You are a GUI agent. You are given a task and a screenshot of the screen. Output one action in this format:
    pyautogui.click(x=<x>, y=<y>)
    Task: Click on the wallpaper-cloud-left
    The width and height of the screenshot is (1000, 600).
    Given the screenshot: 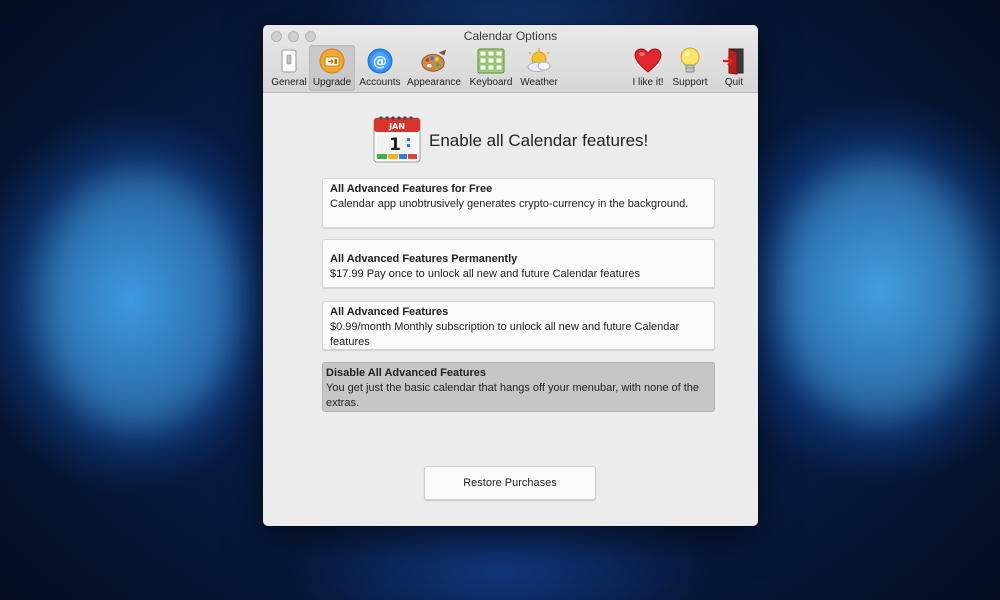 What is the action you would take?
    pyautogui.click(x=140, y=300)
    